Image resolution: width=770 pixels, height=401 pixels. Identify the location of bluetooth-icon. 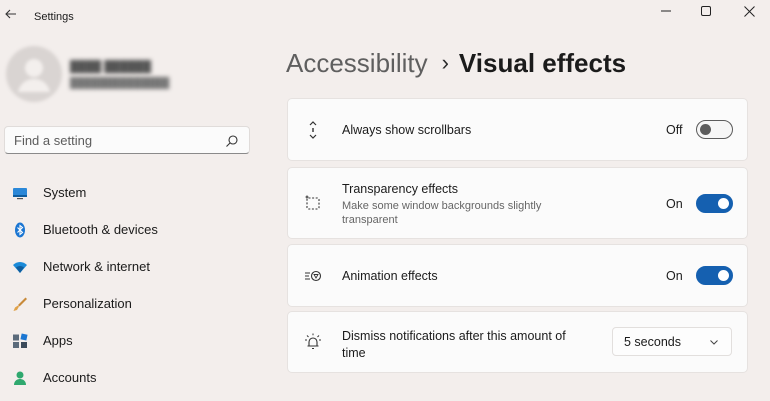
(20, 230).